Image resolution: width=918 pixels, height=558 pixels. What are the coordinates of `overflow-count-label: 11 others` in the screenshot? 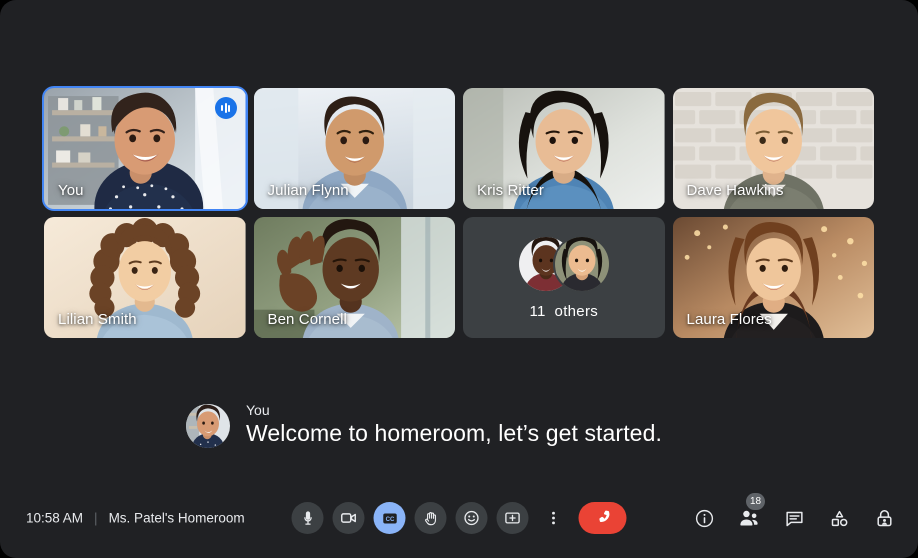 It's located at (563, 311).